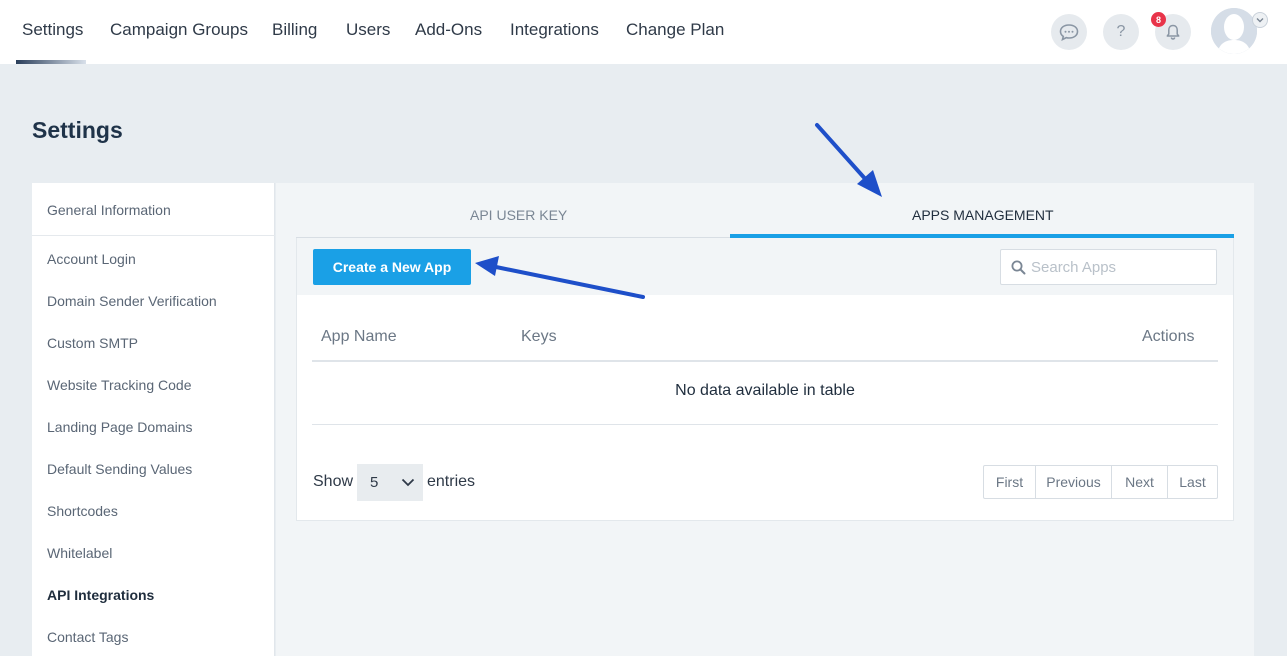 This screenshot has width=1287, height=656. What do you see at coordinates (52, 30) in the screenshot?
I see `nav-settings: Settings` at bounding box center [52, 30].